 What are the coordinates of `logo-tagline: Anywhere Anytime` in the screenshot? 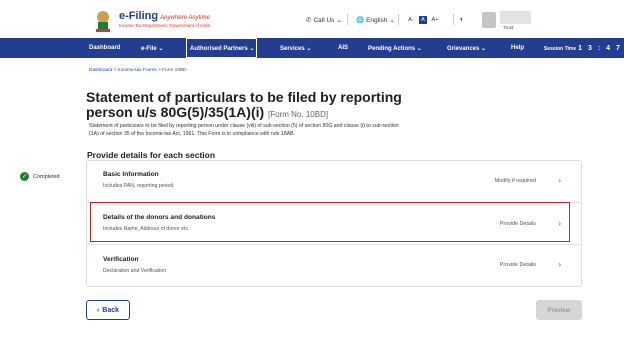 It's located at (185, 18).